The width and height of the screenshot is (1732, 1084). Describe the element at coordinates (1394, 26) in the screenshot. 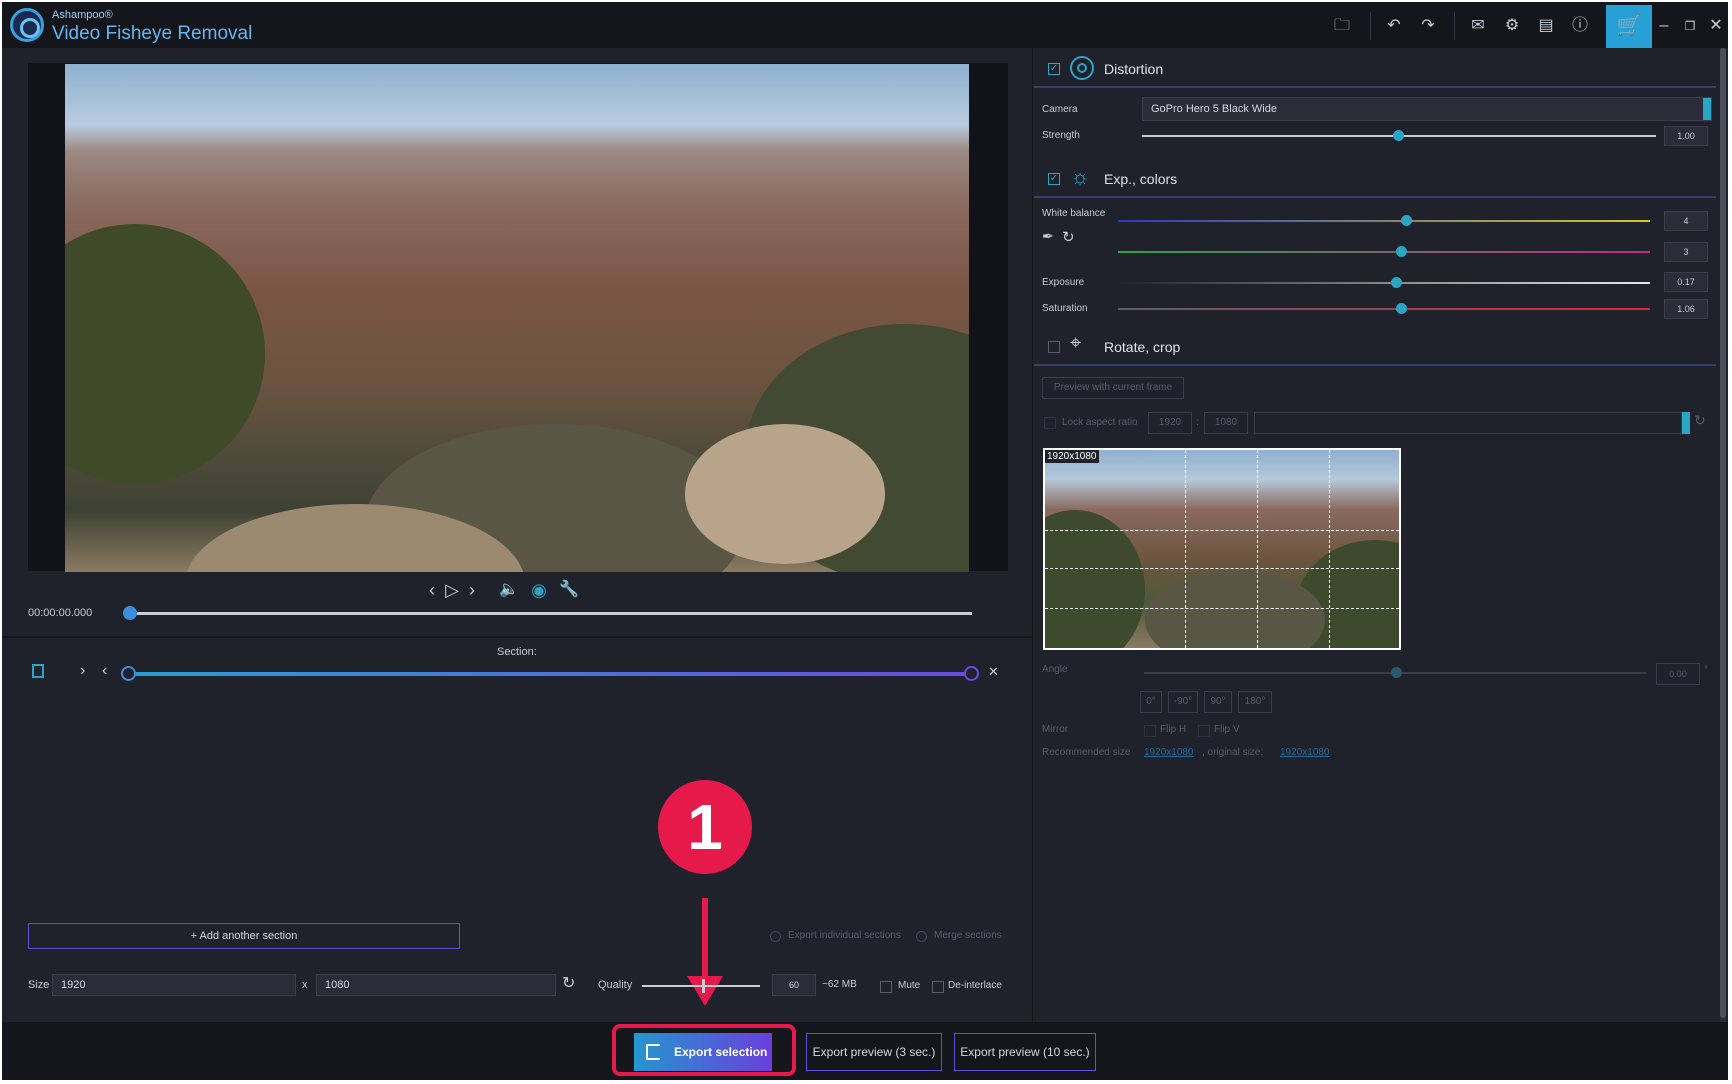

I see `undo-icon: ↶` at that location.